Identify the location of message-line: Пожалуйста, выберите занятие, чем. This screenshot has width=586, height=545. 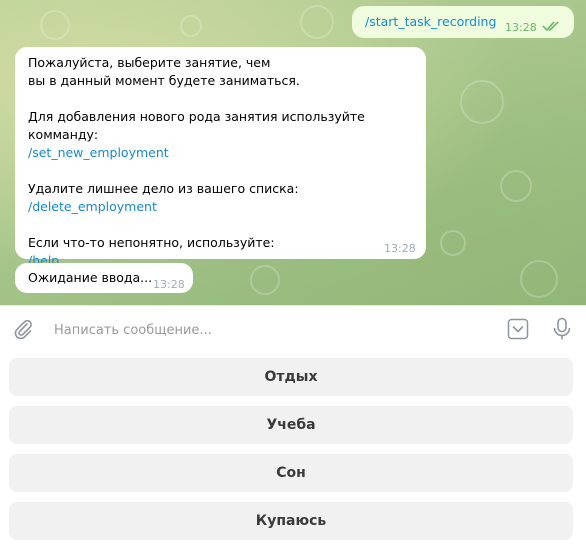
(149, 62).